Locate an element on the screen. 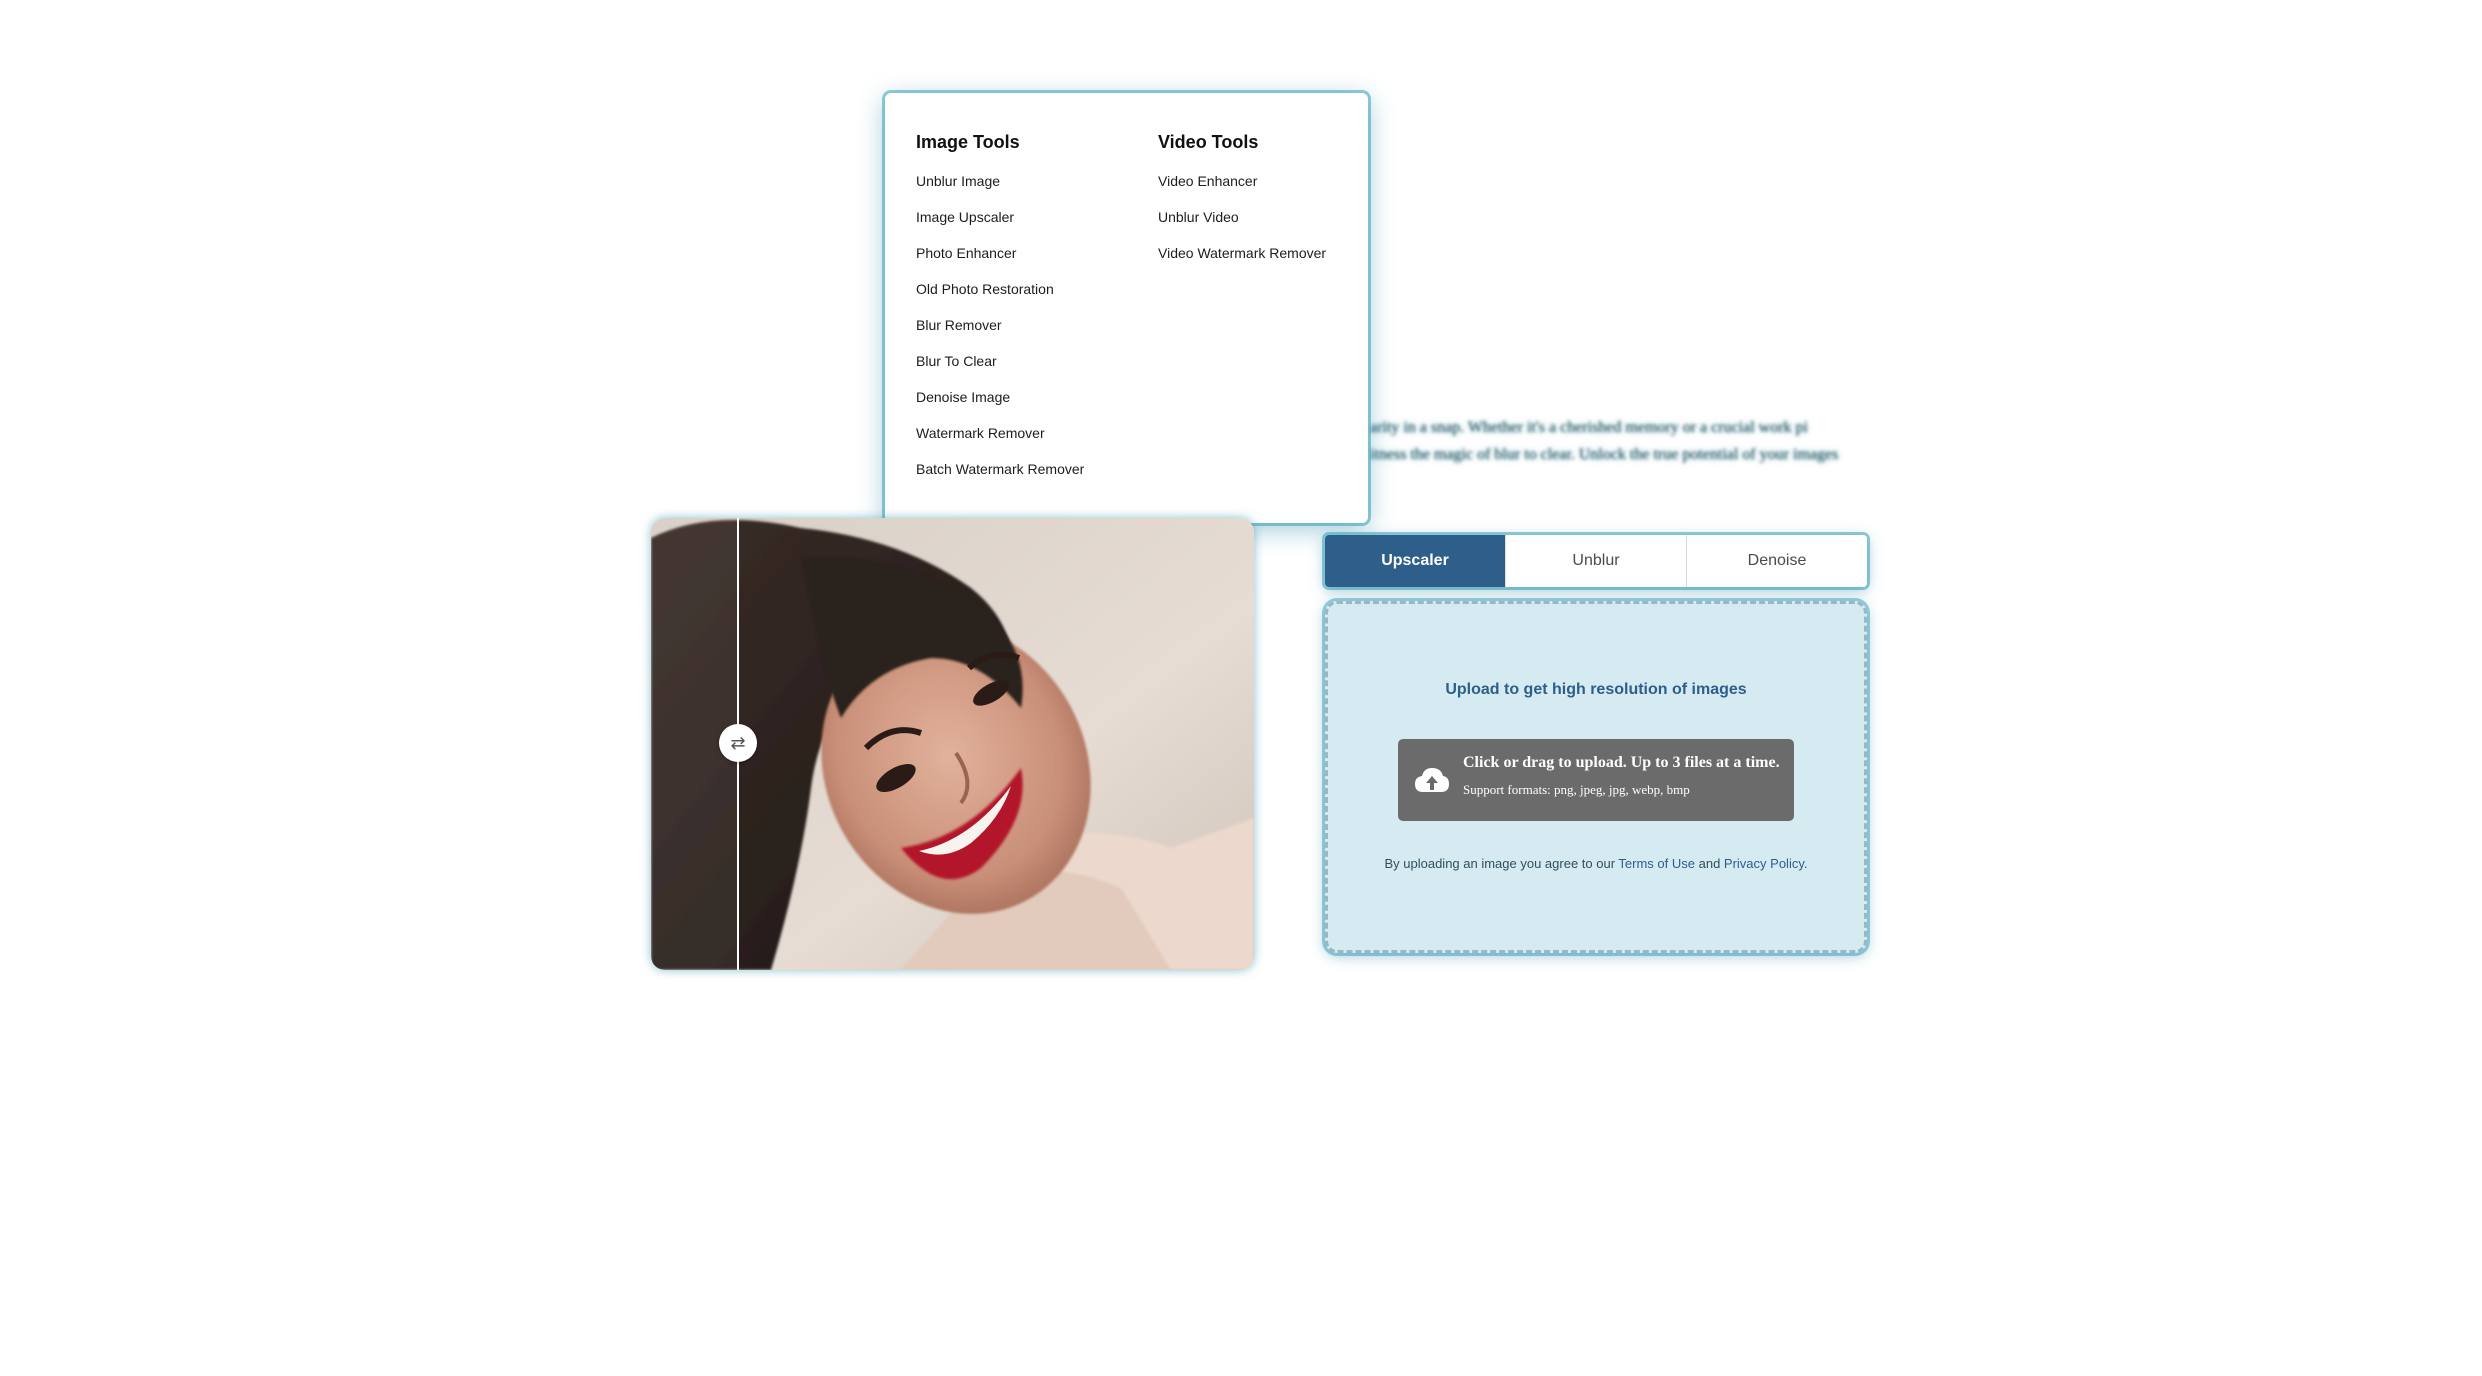 The height and width of the screenshot is (1376, 2482). tab-upscaler: Upscaler is located at coordinates (1415, 561).